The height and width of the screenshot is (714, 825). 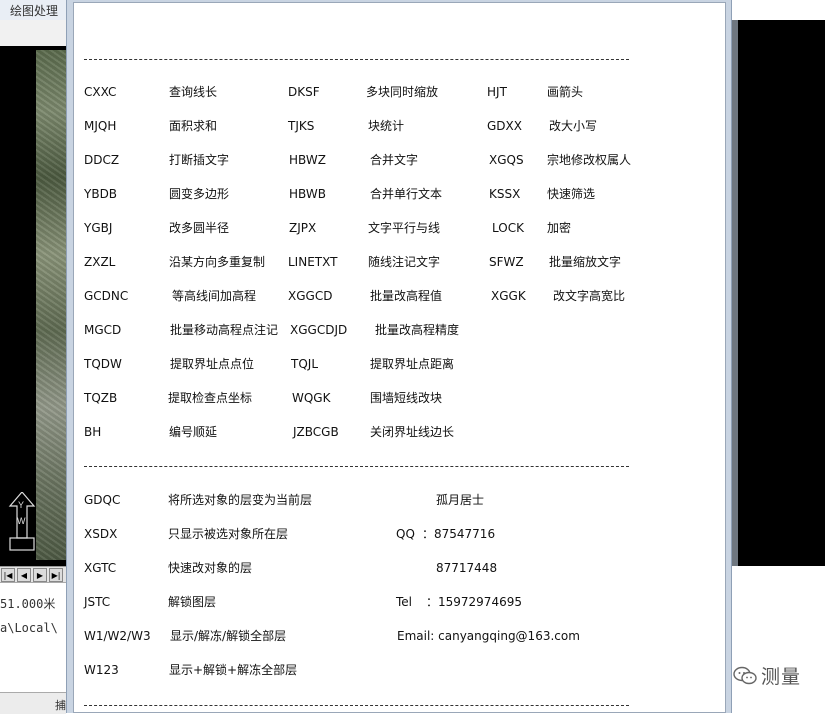 I want to click on command-code: YGBJ, so click(x=98, y=228).